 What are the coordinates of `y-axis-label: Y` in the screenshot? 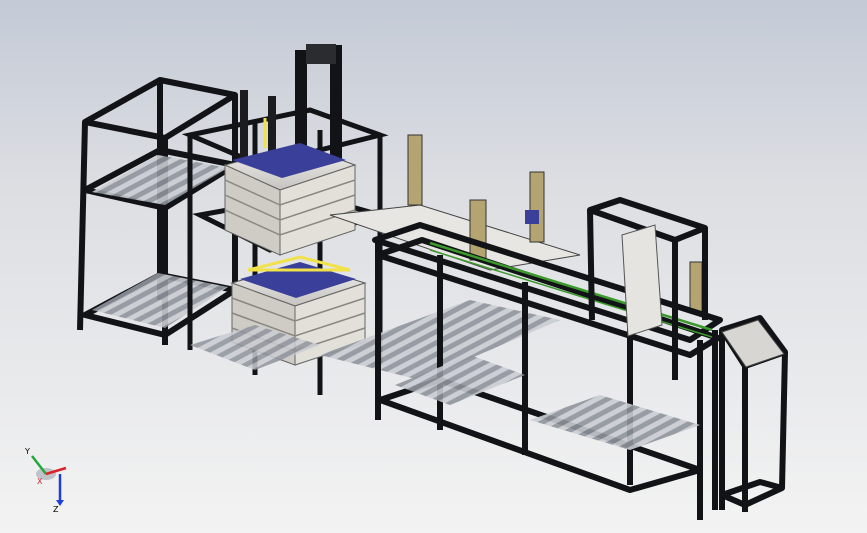 It's located at (27, 451).